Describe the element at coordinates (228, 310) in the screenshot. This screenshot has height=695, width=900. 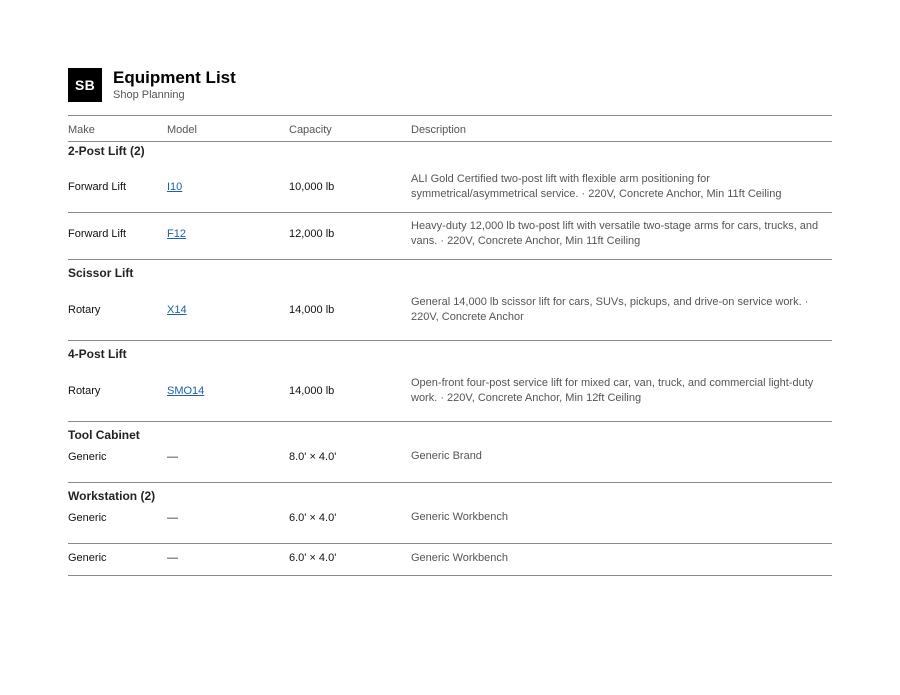
I see `cell-model: X14` at that location.